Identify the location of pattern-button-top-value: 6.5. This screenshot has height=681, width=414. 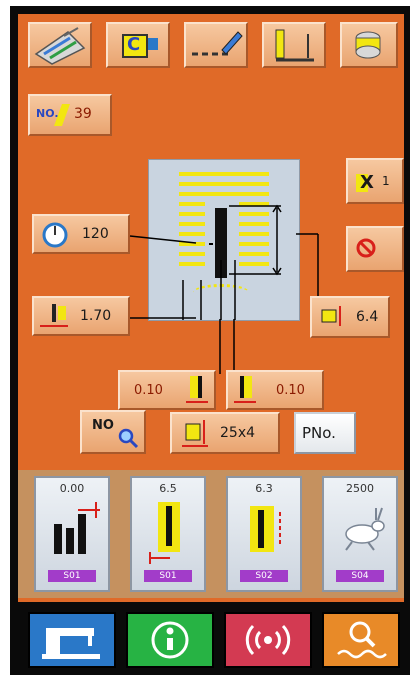
(168, 488).